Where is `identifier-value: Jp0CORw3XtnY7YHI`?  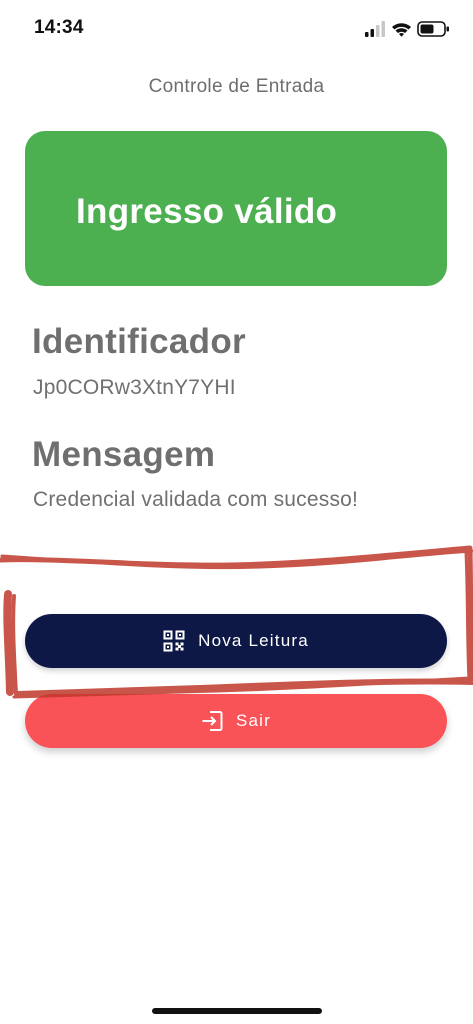 identifier-value: Jp0CORw3XtnY7YHI is located at coordinates (134, 387).